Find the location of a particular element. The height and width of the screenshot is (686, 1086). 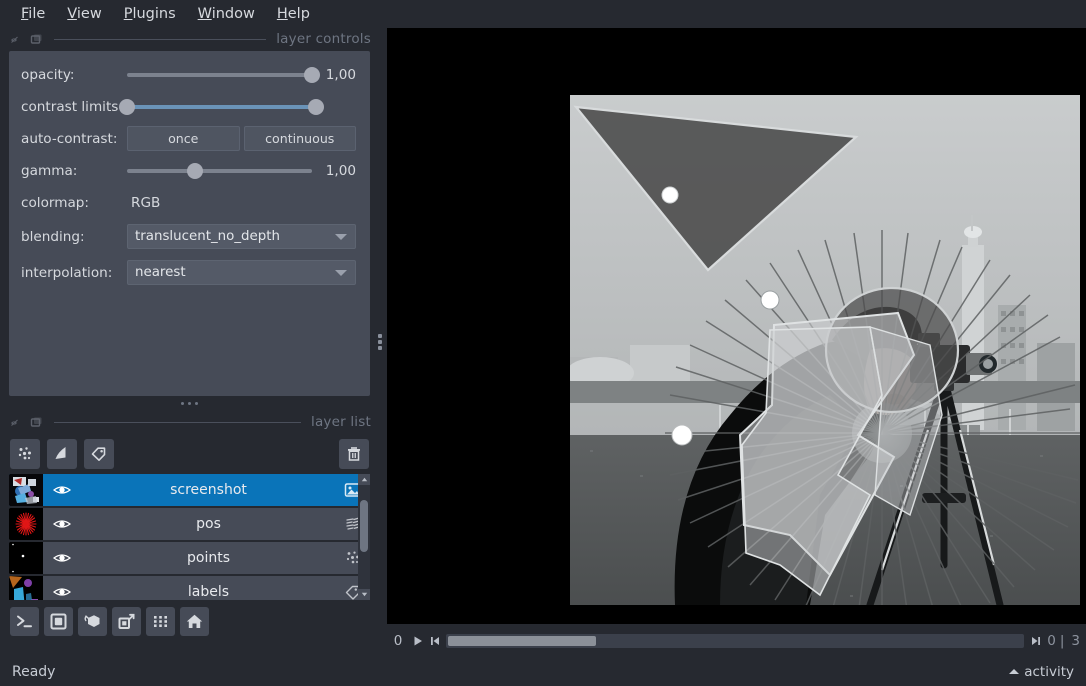

layer-row-screenshot: screenshot is located at coordinates (189, 490).